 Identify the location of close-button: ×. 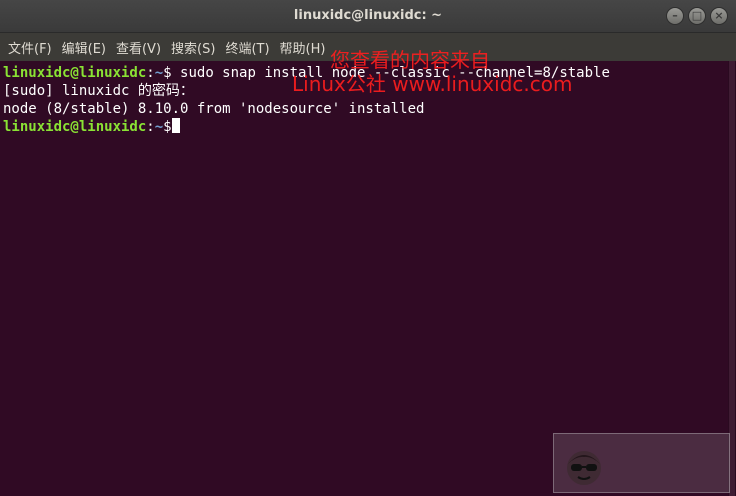
(719, 16).